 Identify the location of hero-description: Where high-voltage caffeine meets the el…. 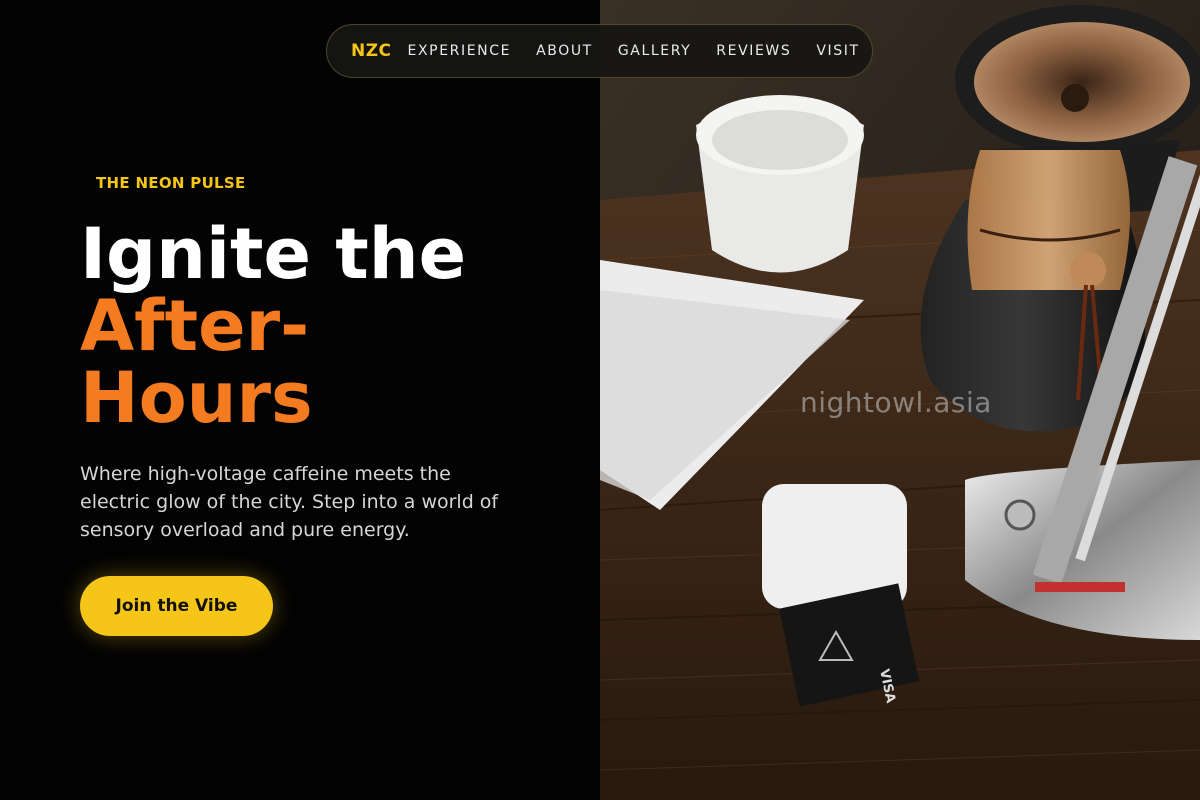
(289, 502).